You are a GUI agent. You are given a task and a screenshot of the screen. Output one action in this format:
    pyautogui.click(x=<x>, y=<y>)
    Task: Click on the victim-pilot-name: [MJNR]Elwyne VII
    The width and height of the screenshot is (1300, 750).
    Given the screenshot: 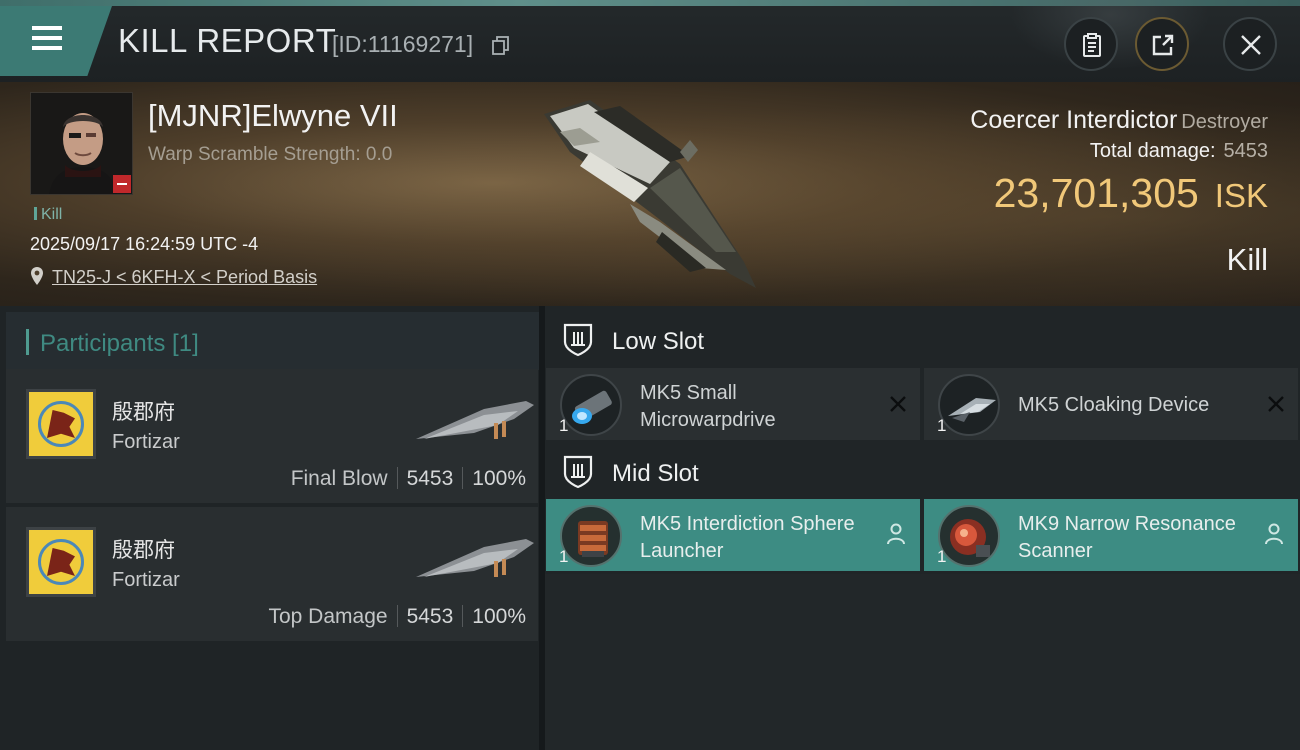 What is the action you would take?
    pyautogui.click(x=273, y=116)
    